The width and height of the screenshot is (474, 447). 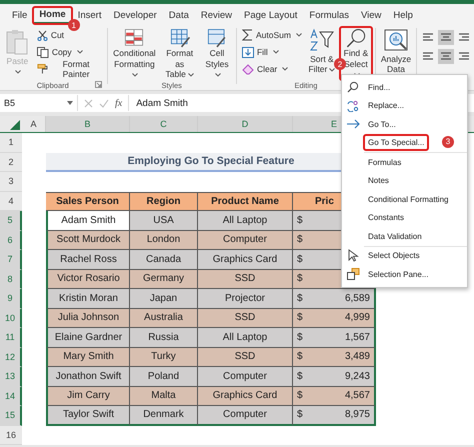 I want to click on table-cell: Poland, so click(x=164, y=376).